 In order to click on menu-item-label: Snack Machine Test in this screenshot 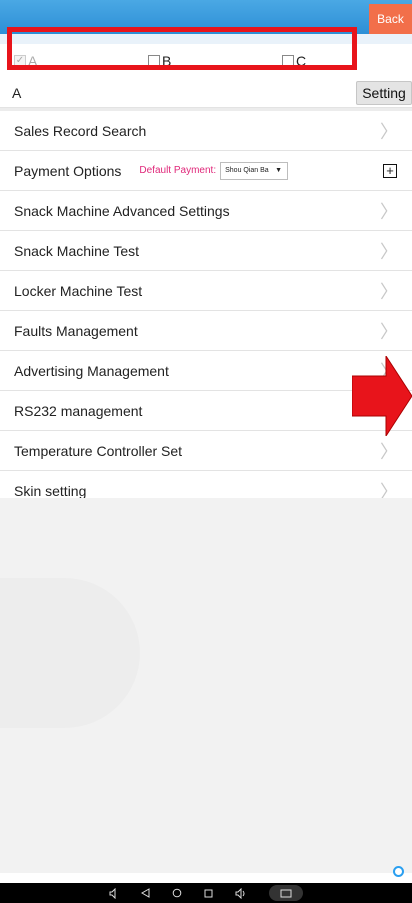, I will do `click(77, 250)`.